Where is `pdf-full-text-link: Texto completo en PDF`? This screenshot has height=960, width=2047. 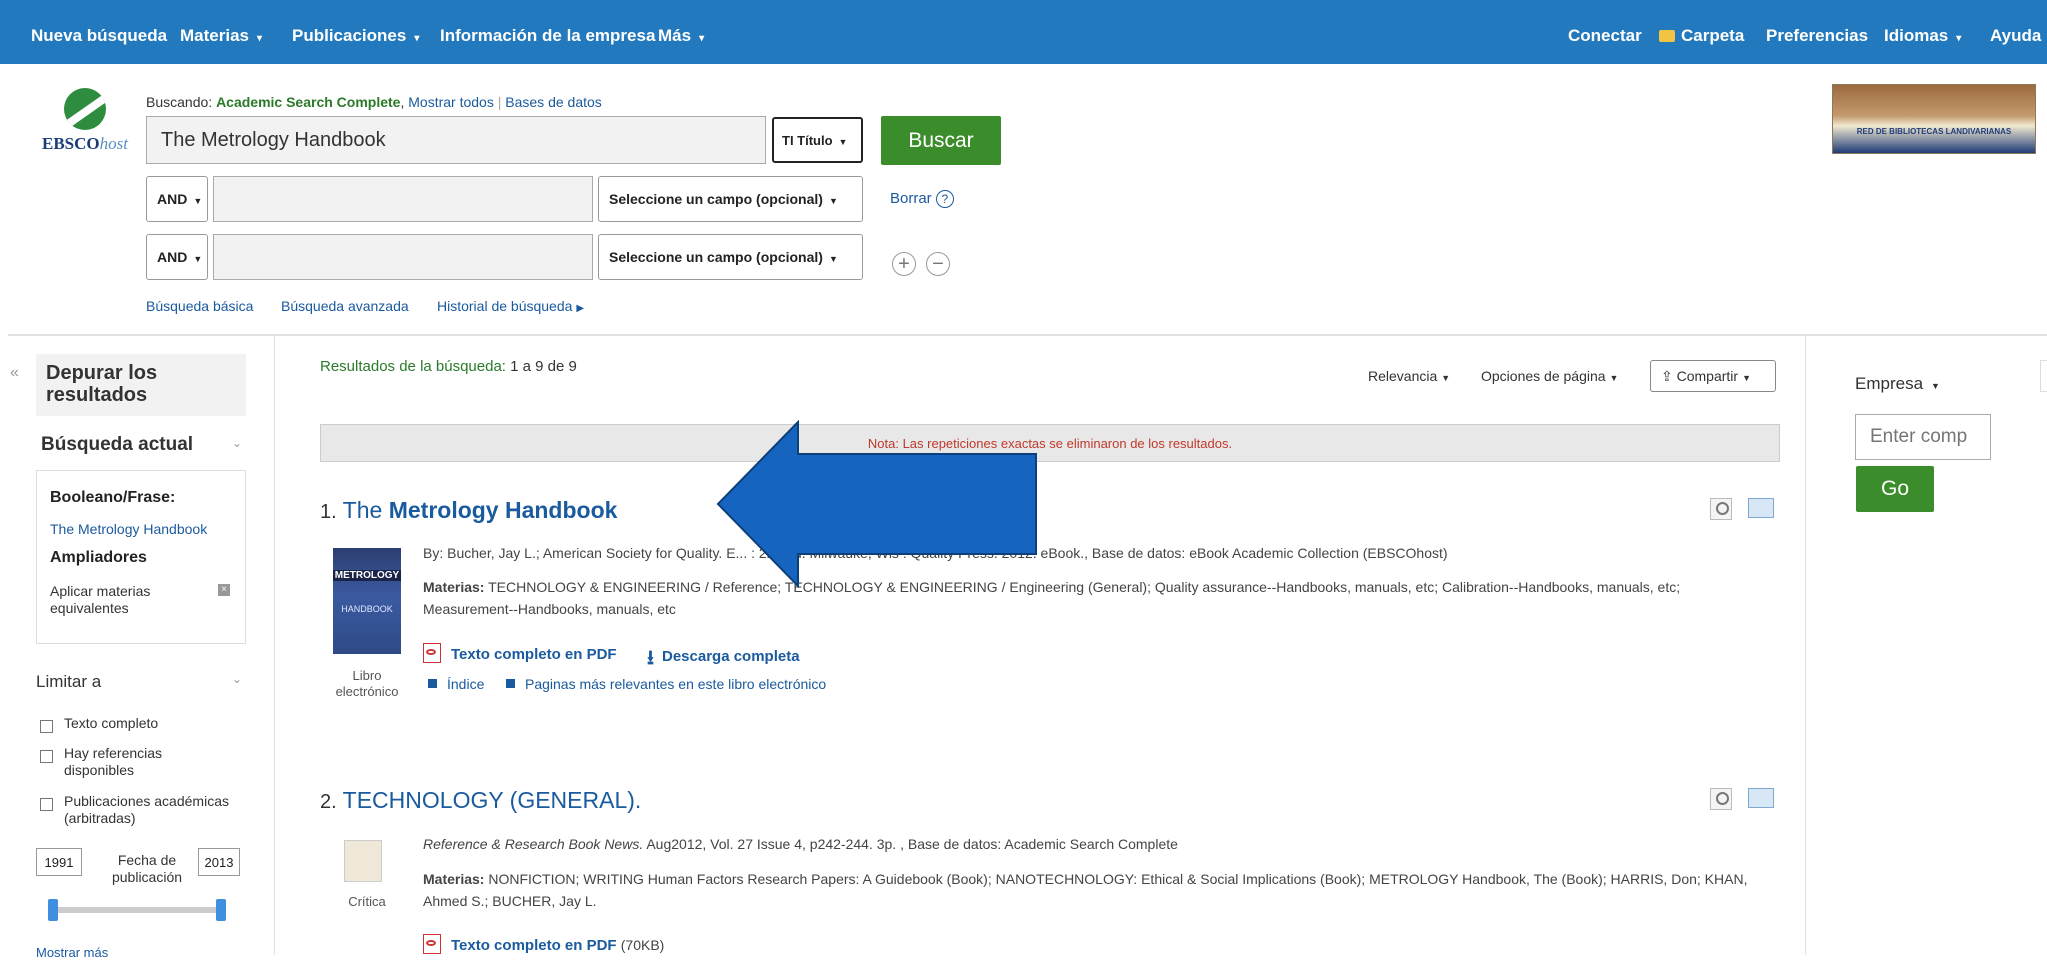 pdf-full-text-link: Texto completo en PDF is located at coordinates (520, 653).